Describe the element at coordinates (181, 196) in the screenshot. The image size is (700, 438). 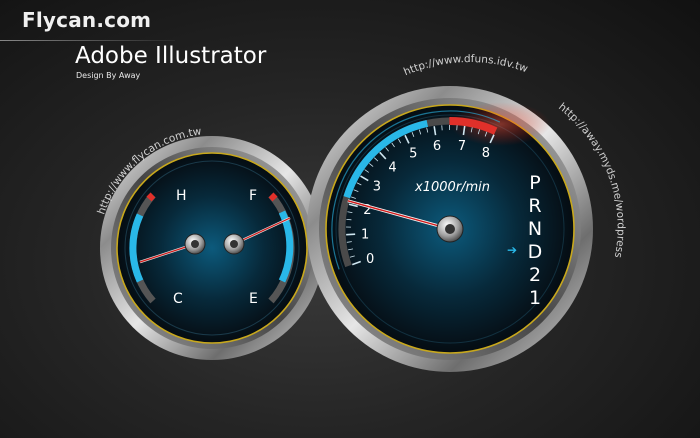
I see `temp-hot-label: H` at that location.